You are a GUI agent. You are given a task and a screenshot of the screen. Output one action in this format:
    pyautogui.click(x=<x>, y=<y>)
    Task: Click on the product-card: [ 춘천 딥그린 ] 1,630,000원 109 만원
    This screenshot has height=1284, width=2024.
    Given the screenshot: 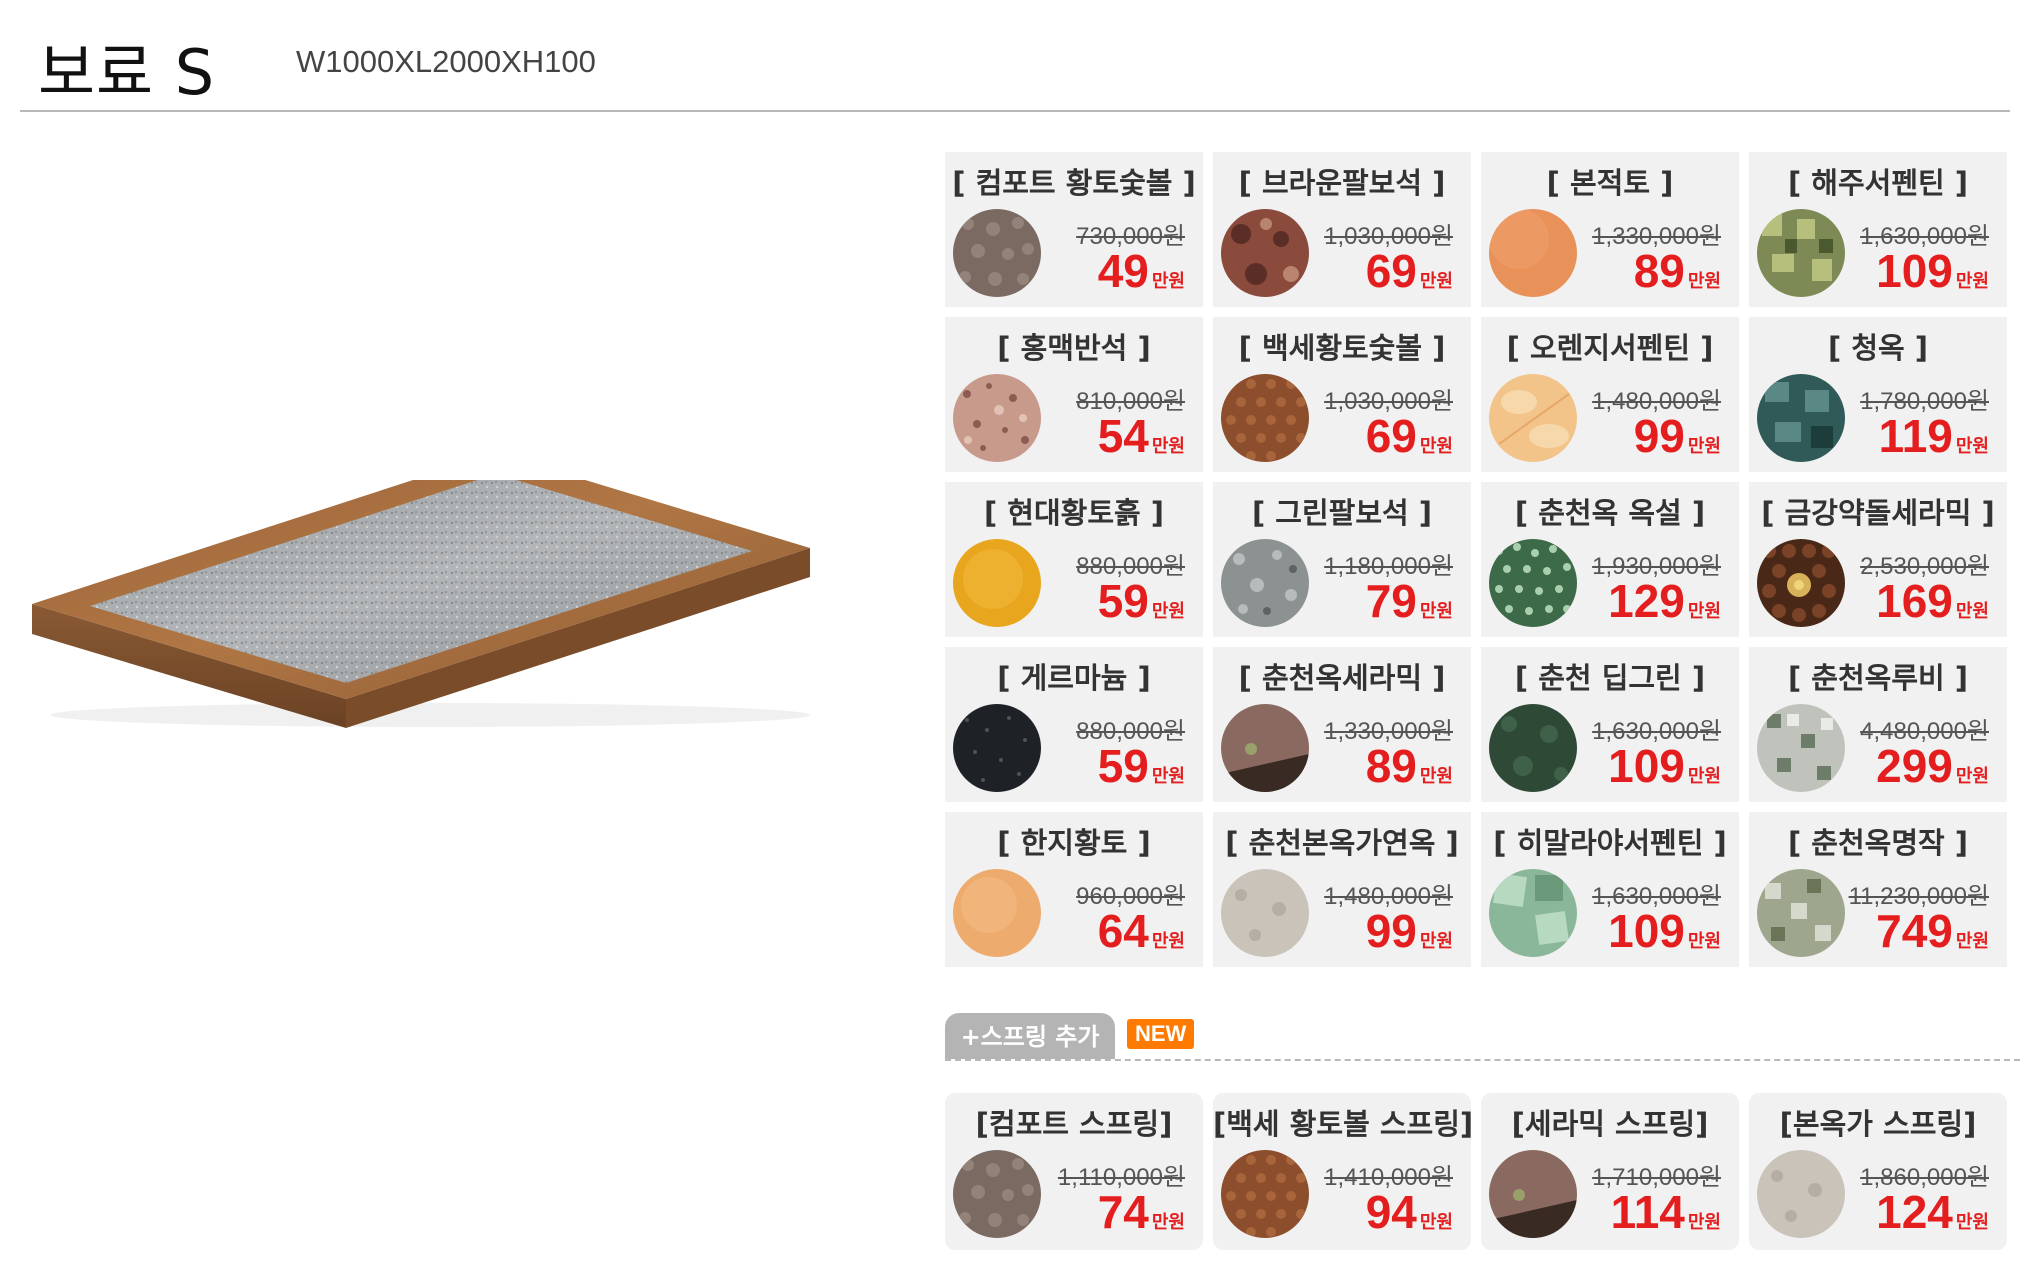 What is the action you would take?
    pyautogui.click(x=1610, y=724)
    